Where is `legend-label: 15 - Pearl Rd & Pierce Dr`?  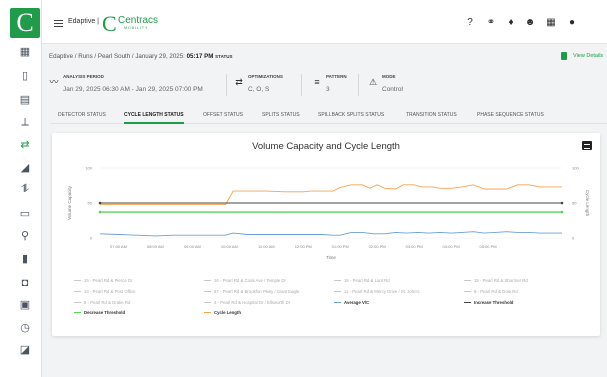
legend-label: 15 - Pearl Rd & Pierce Dr is located at coordinates (108, 280).